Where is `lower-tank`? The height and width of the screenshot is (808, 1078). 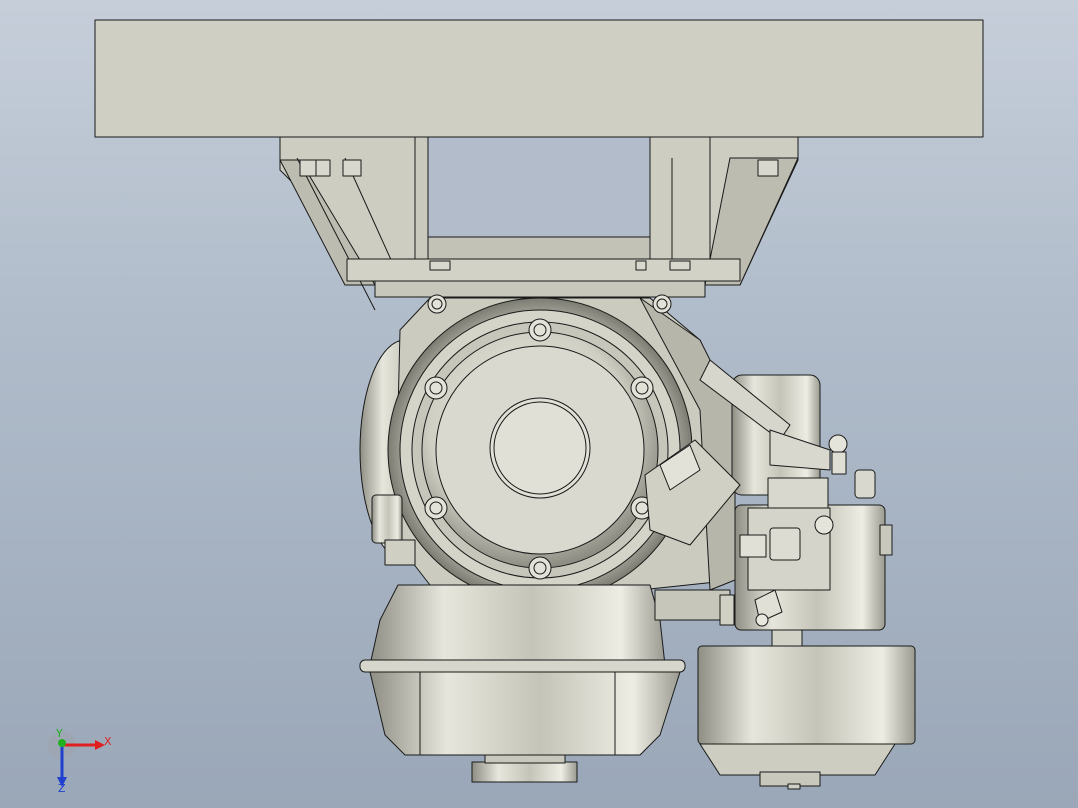
lower-tank is located at coordinates (525, 713).